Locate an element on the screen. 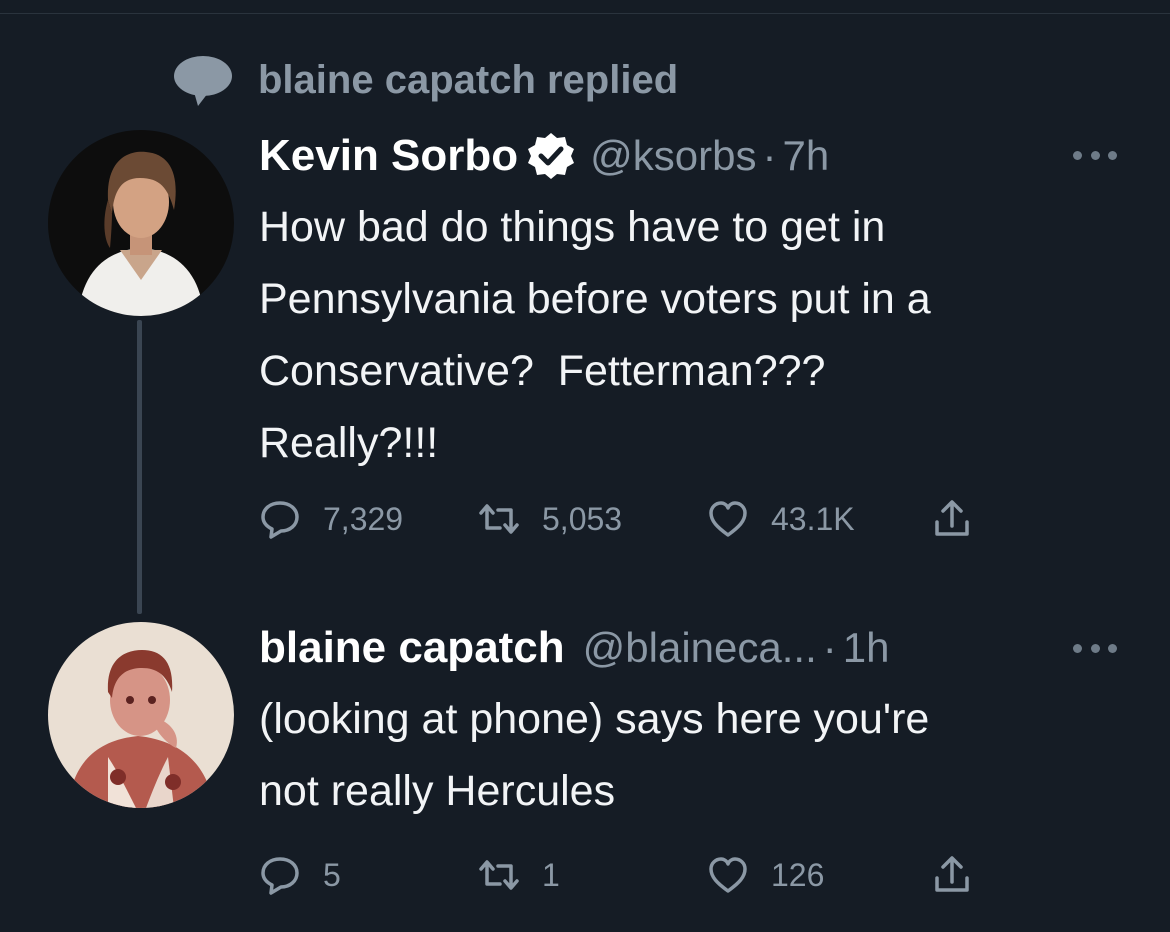 This screenshot has width=1170, height=932. retweet-button: 1 is located at coordinates (519, 875).